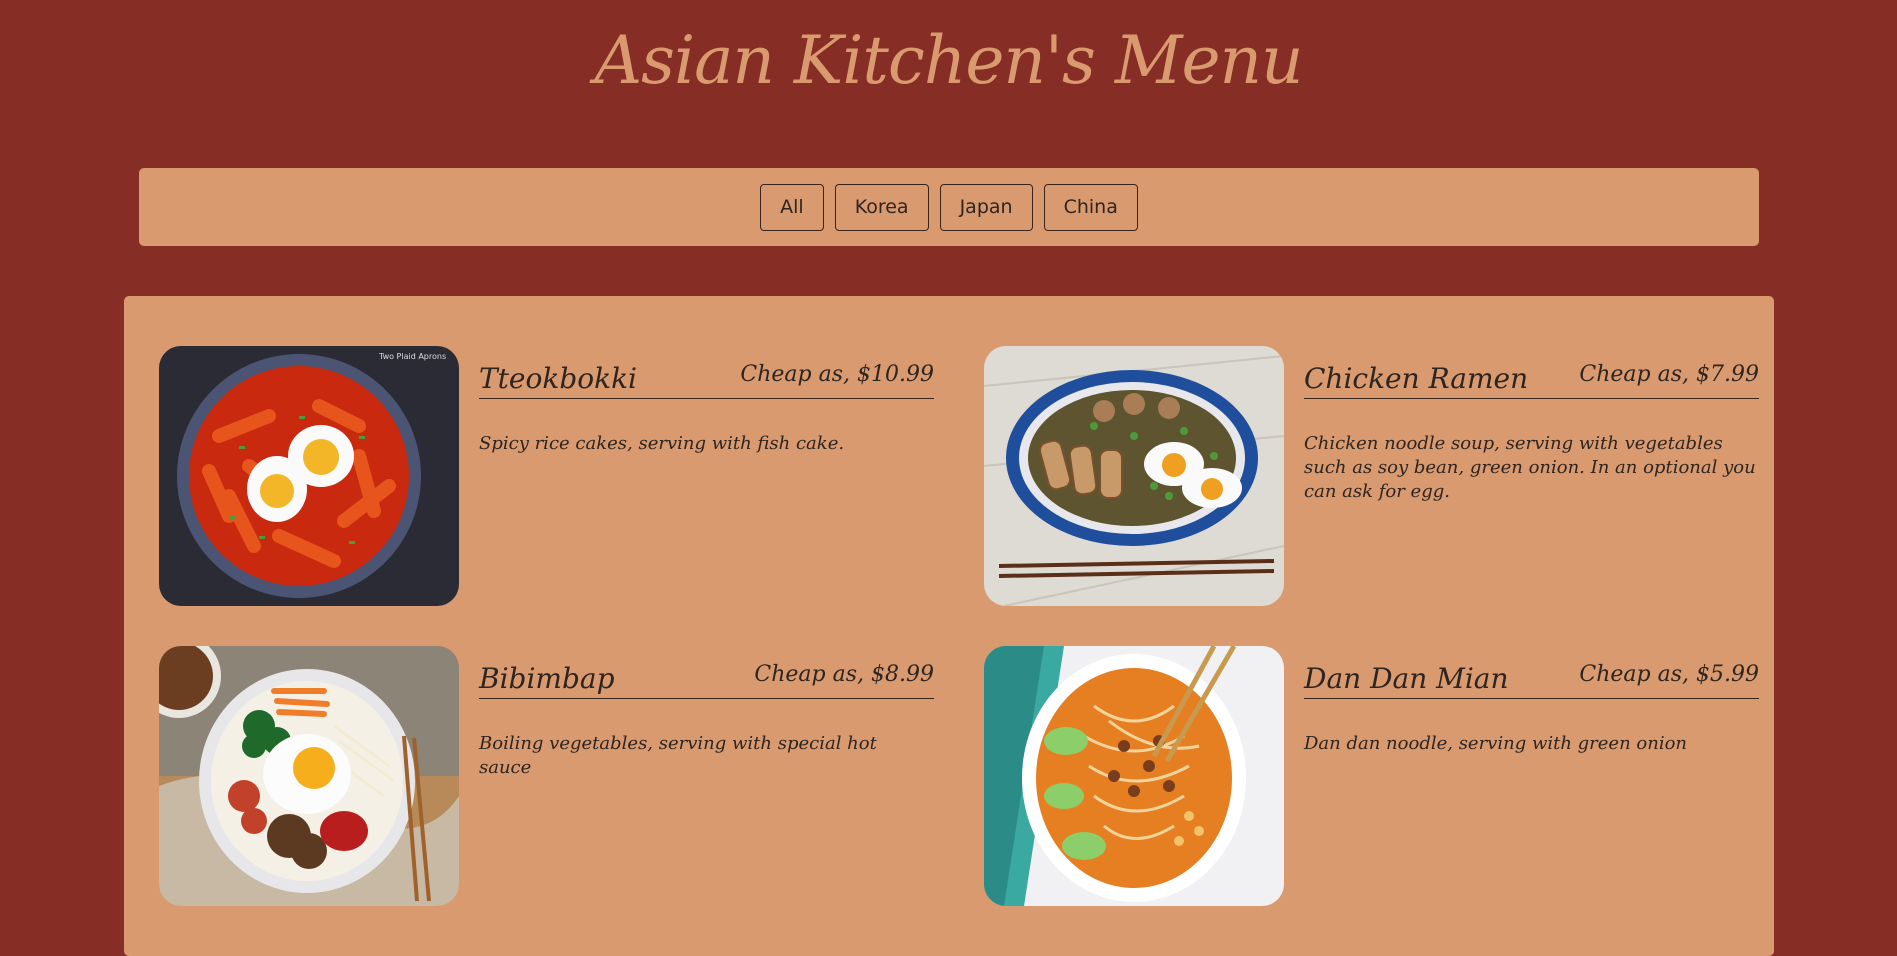 The height and width of the screenshot is (956, 1897). What do you see at coordinates (1669, 674) in the screenshot?
I see `item-price: Cheap as, $5.99` at bounding box center [1669, 674].